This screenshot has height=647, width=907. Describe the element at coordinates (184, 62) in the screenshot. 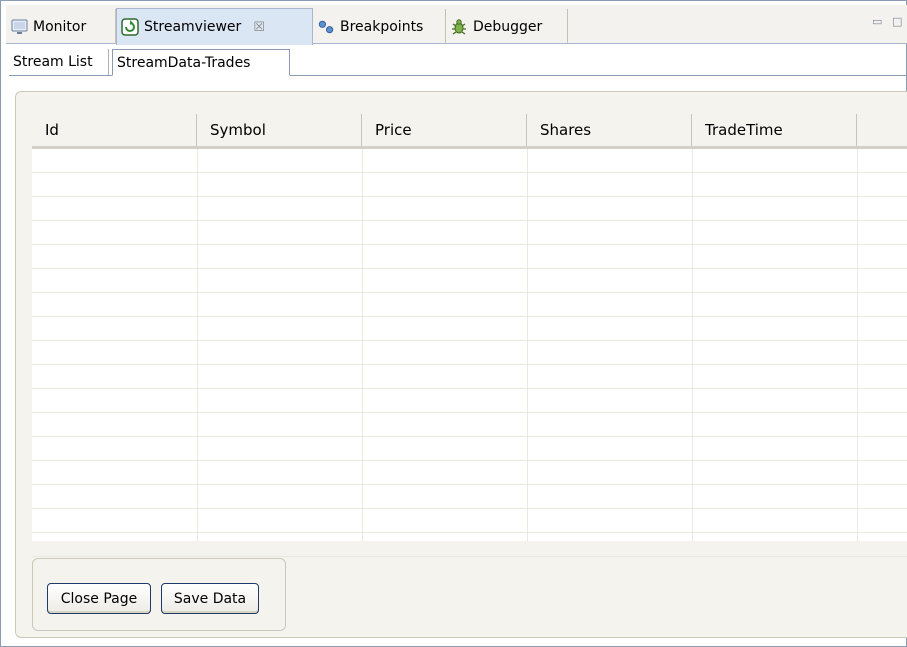

I see `tab-streamdata-trades-label: StreamData-Trades` at that location.